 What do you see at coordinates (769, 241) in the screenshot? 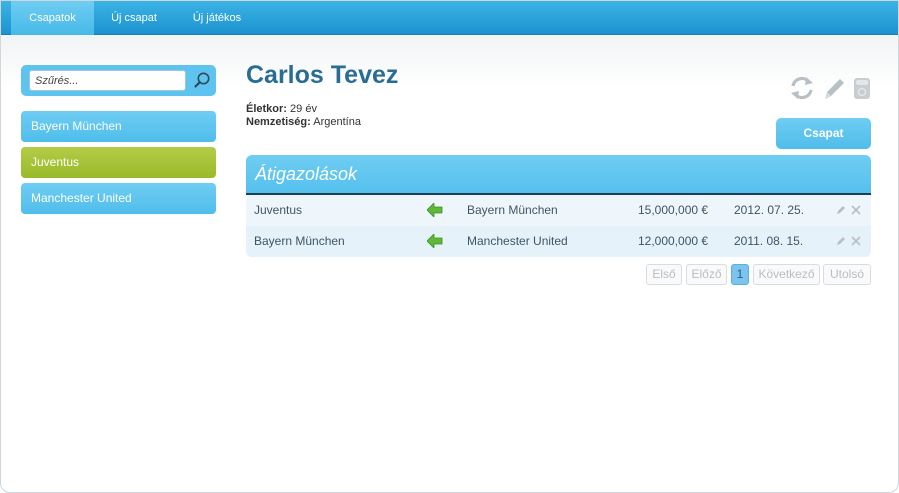
I see `date-cell: 2011. 08. 15.` at bounding box center [769, 241].